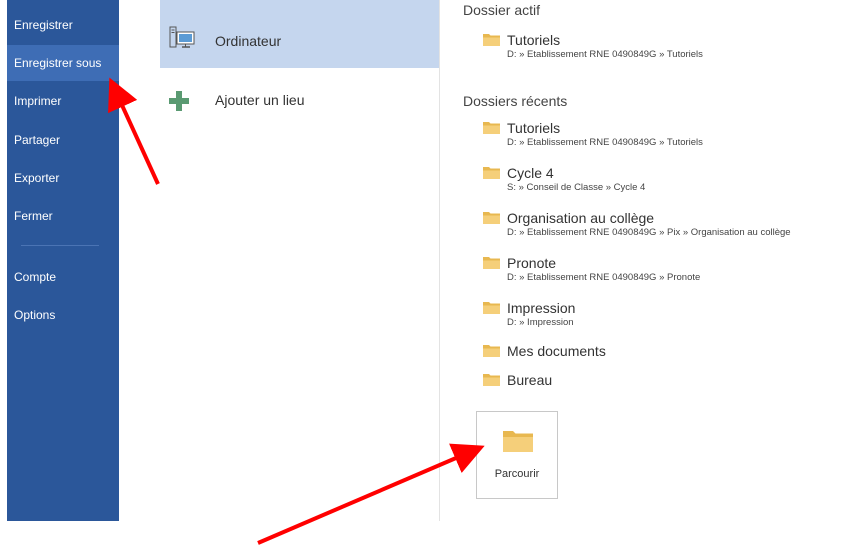  I want to click on recent-folder-bureau: Bureau, so click(653, 382).